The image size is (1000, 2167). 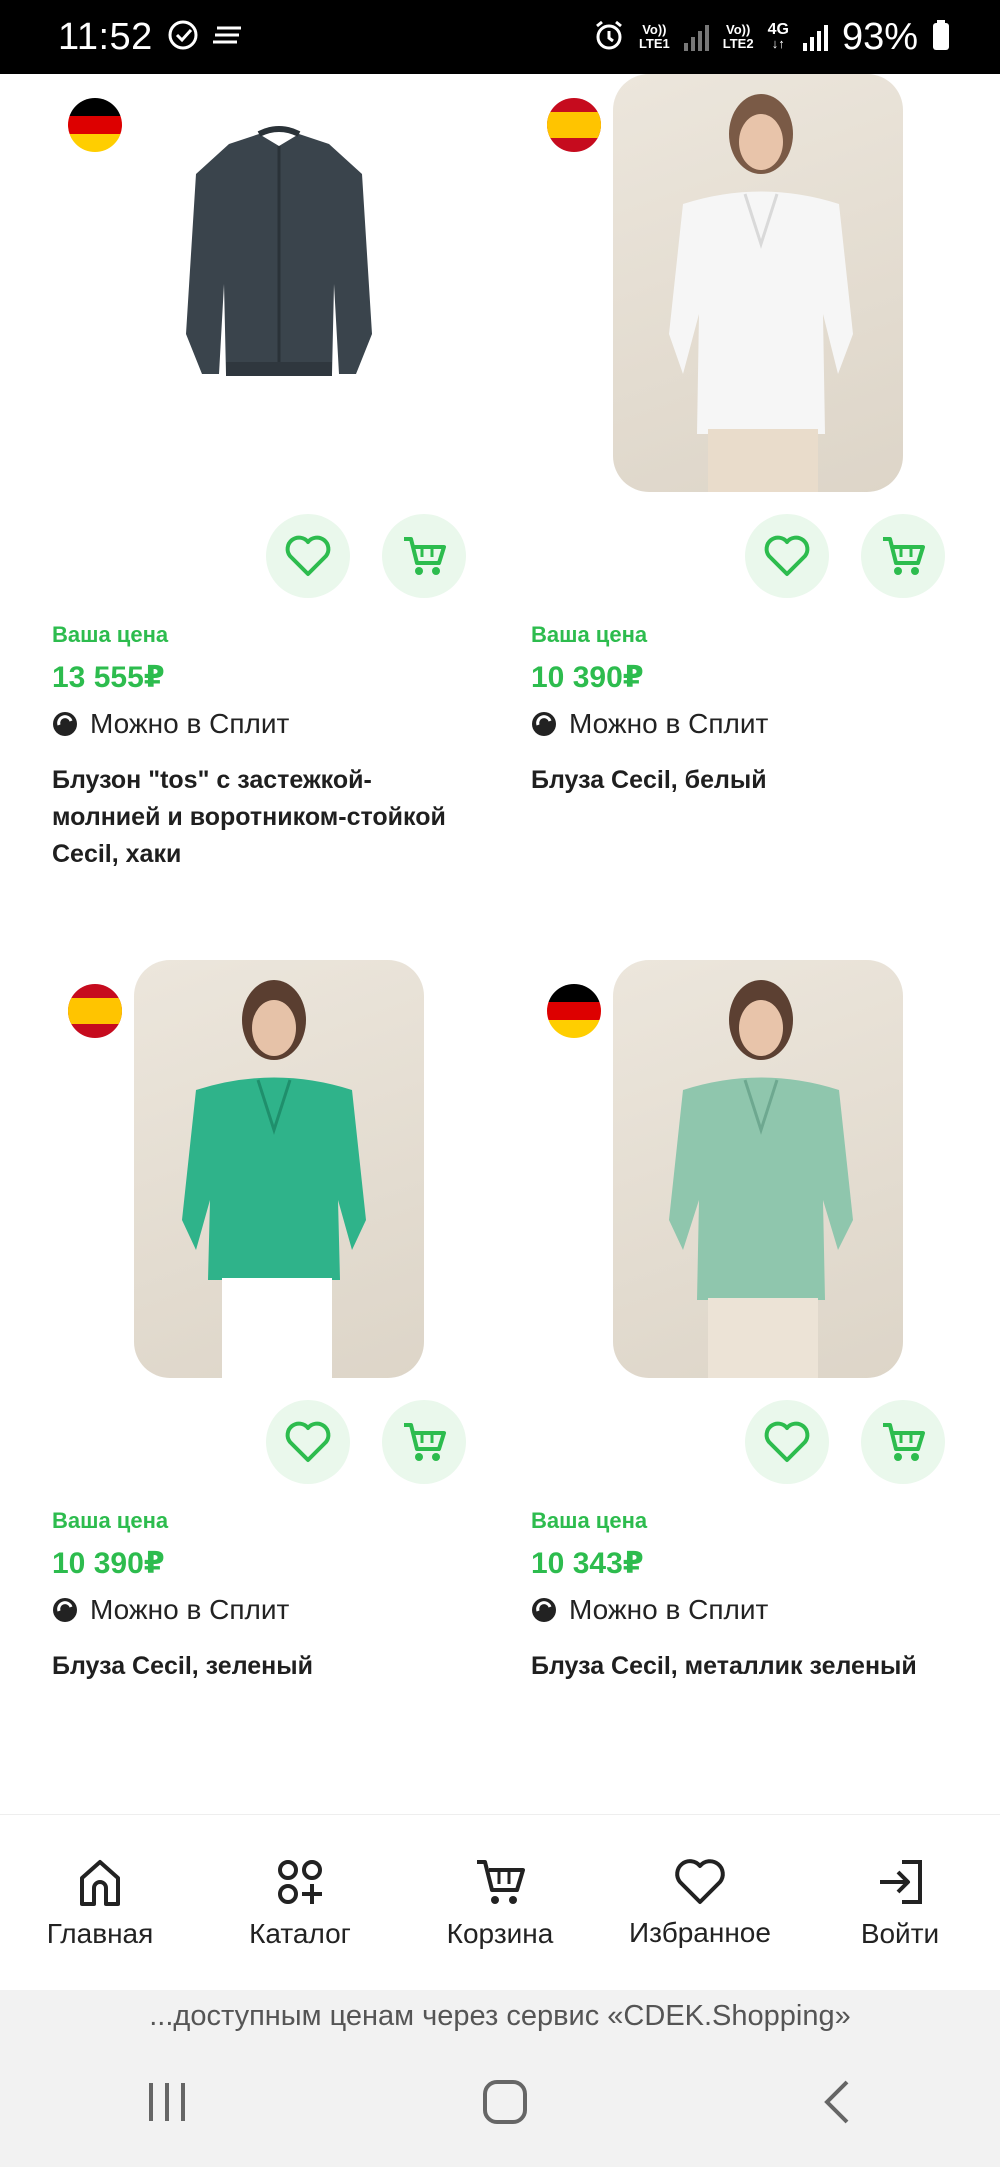 I want to click on menu-lines-icon, so click(x=227, y=37).